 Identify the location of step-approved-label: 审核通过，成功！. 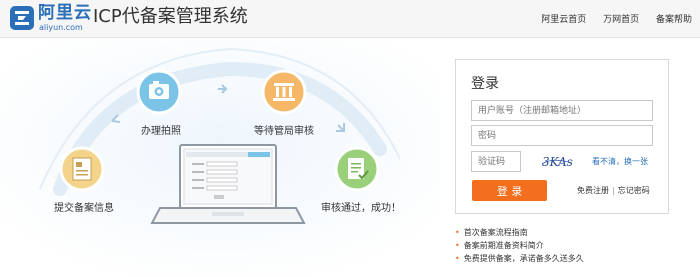
(361, 208).